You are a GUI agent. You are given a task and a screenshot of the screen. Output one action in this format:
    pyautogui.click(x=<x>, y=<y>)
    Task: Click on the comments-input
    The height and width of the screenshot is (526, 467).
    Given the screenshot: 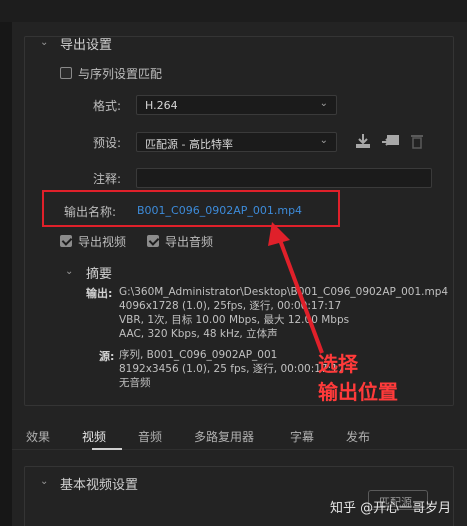 What is the action you would take?
    pyautogui.click(x=284, y=178)
    